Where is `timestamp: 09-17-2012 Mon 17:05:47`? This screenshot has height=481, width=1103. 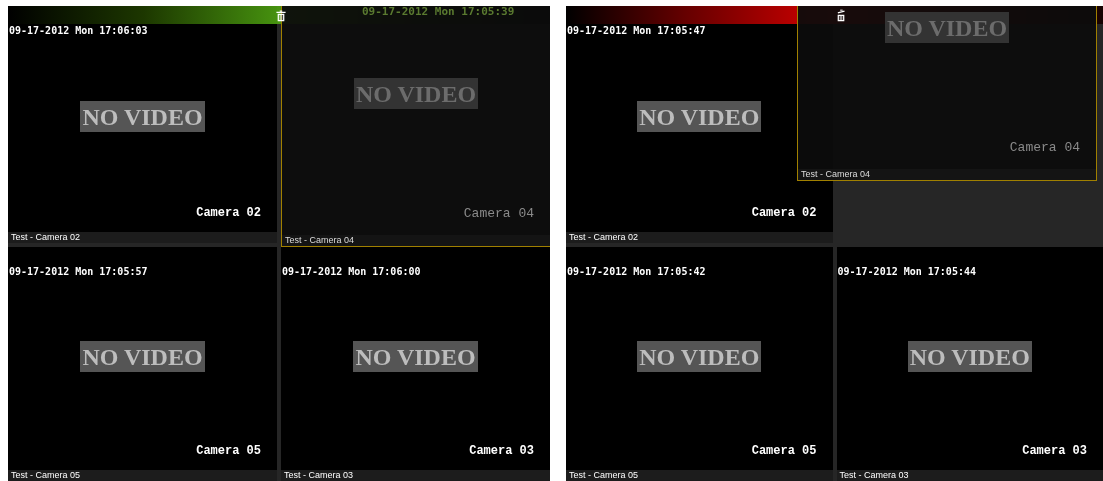 timestamp: 09-17-2012 Mon 17:05:47 is located at coordinates (636, 31).